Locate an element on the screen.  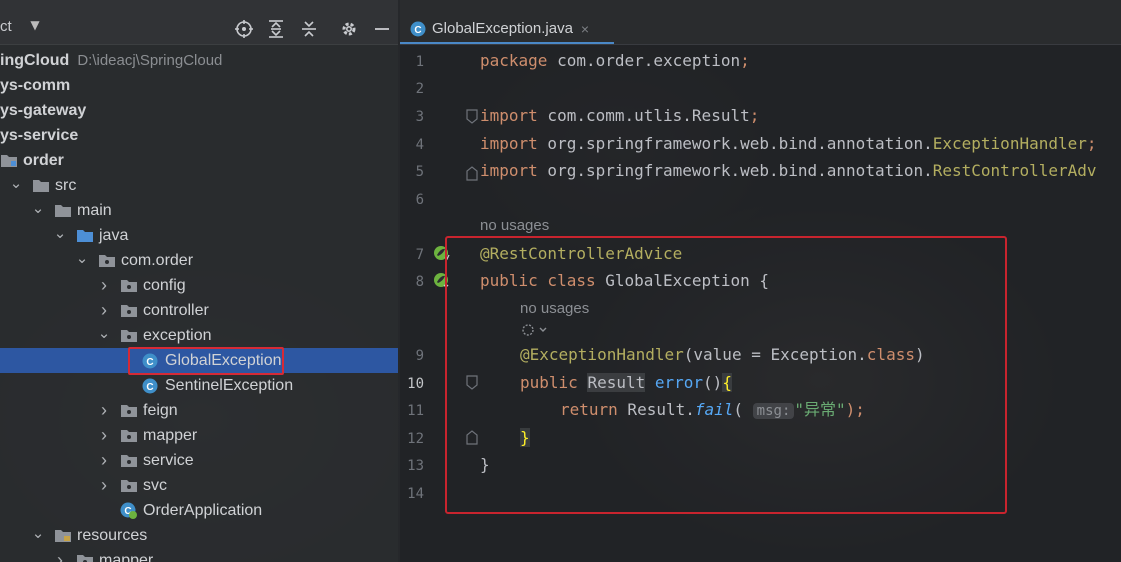
tree-item-config: › config is located at coordinates (199, 285).